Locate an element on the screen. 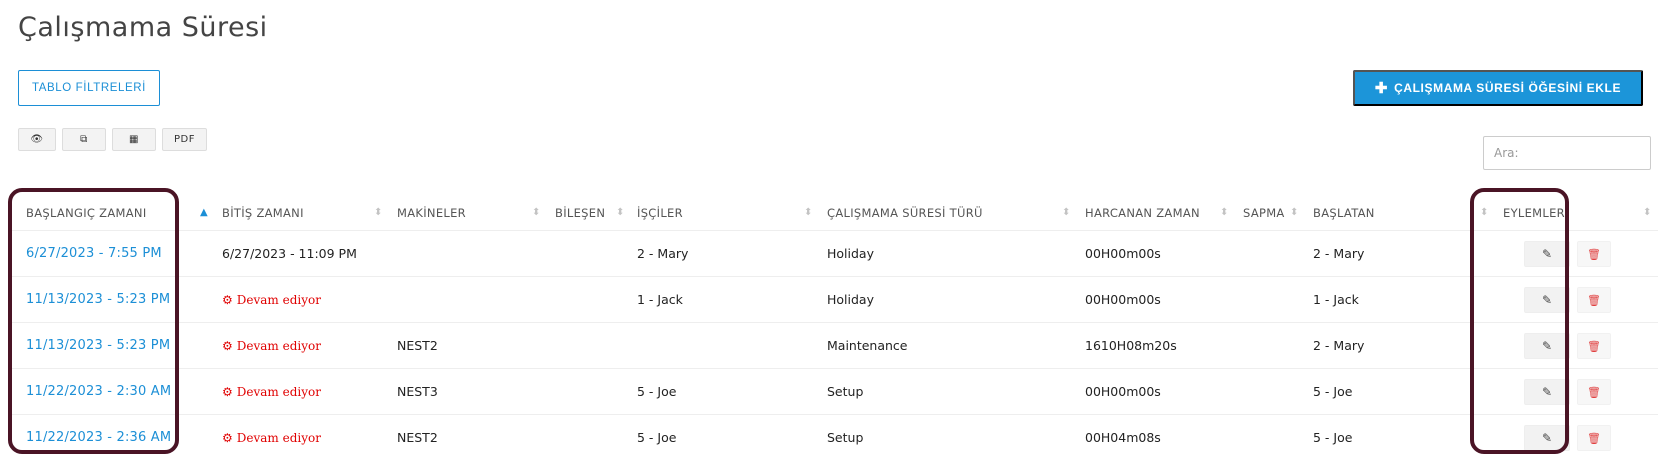 The image size is (1668, 458). excel-button: ▦ is located at coordinates (134, 139).